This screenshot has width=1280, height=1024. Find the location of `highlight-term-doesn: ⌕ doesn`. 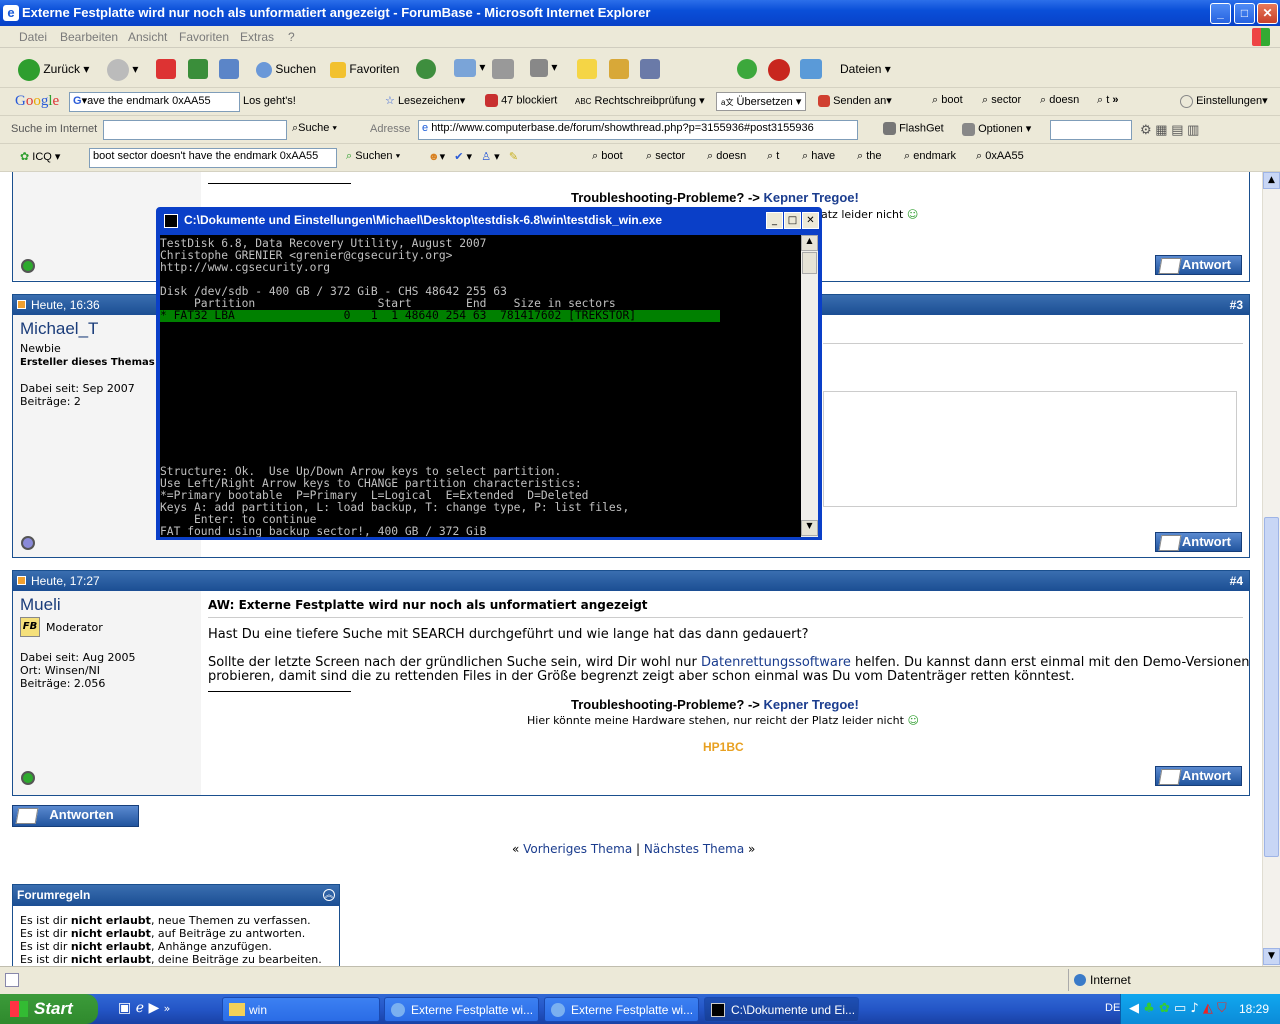

highlight-term-doesn: ⌕ doesn is located at coordinates (1059, 100).